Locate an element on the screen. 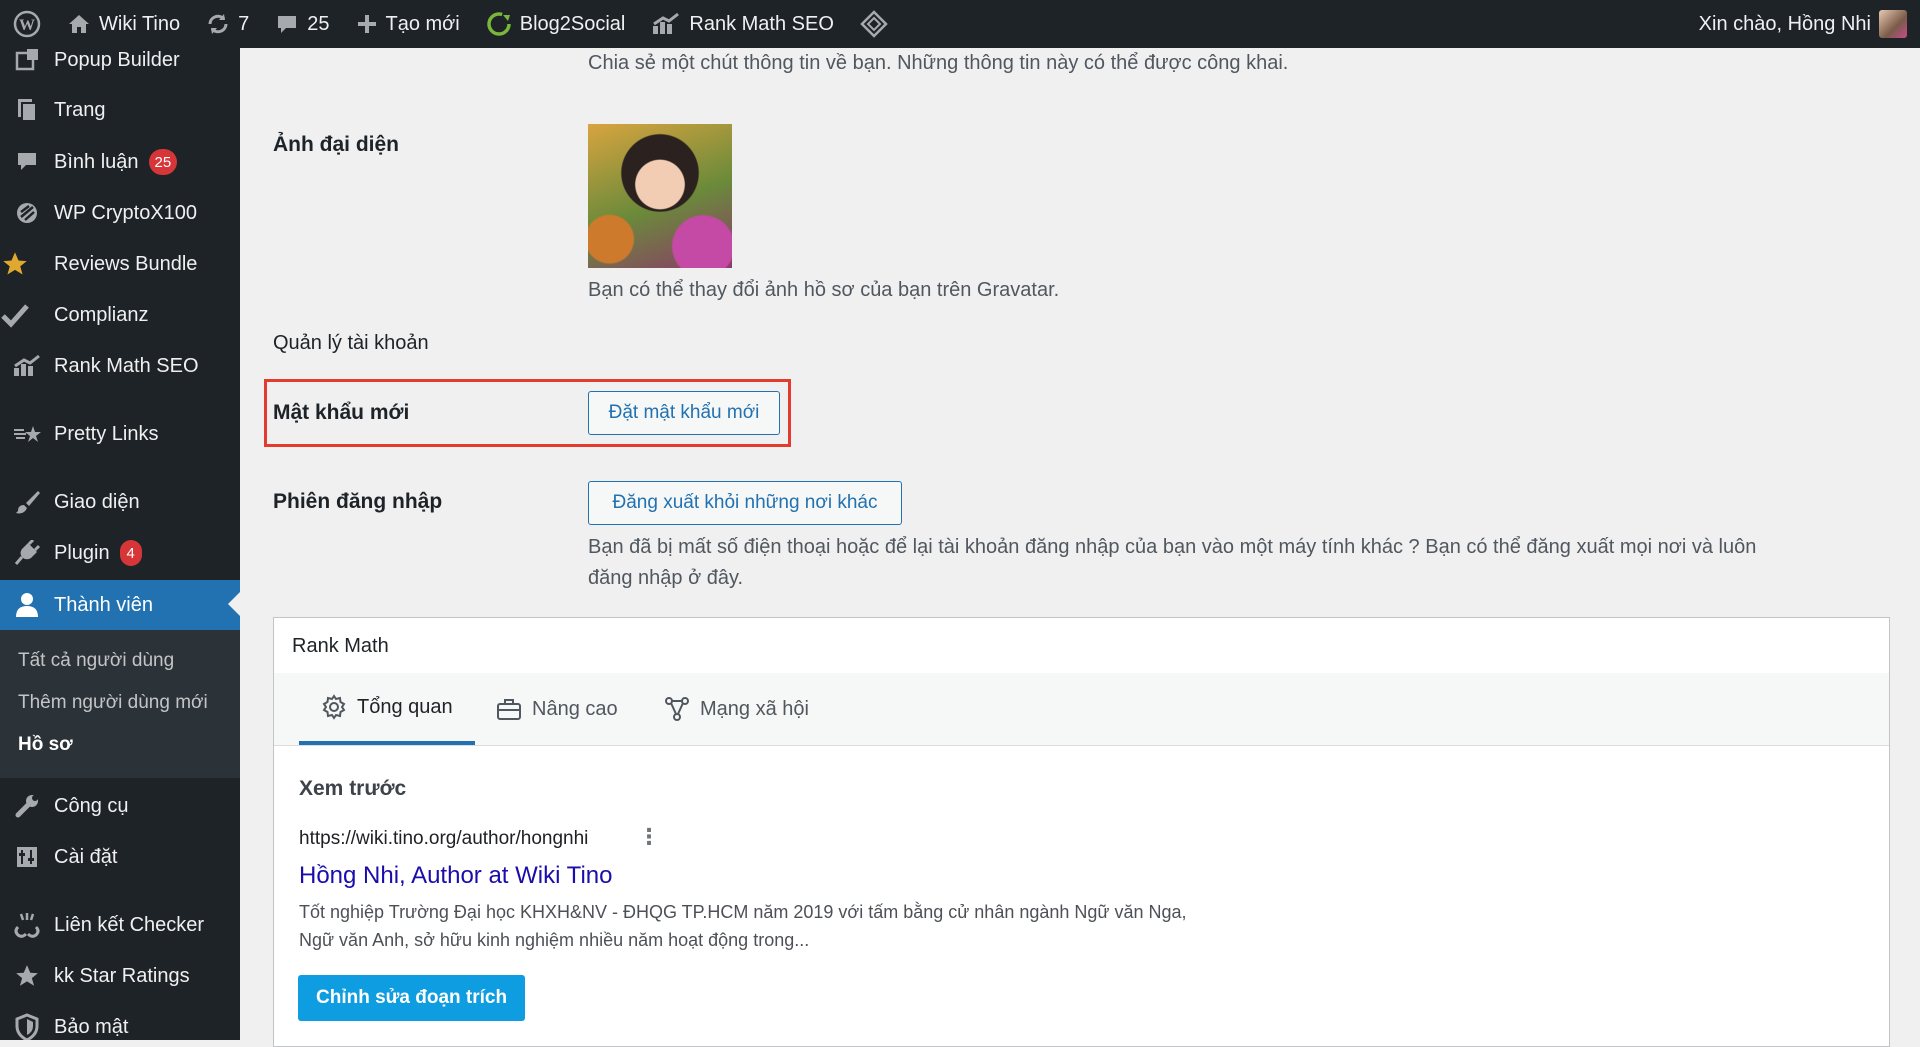  sidebar-item-complianz: Complianz is located at coordinates (120, 315).